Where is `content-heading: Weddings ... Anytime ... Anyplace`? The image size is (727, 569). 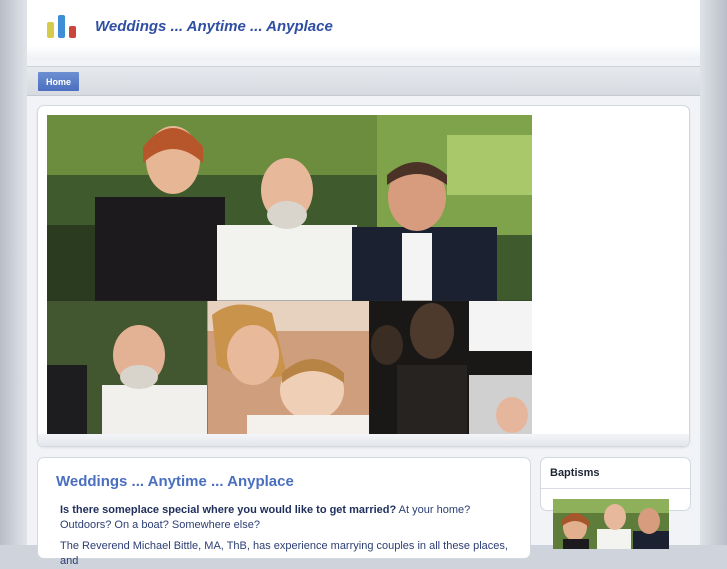
content-heading: Weddings ... Anytime ... Anyplace is located at coordinates (175, 481).